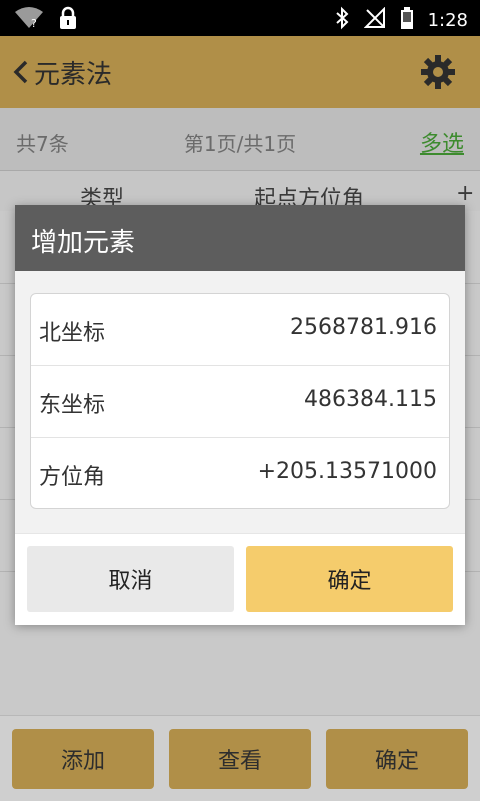  I want to click on field-label: 东坐标, so click(72, 405).